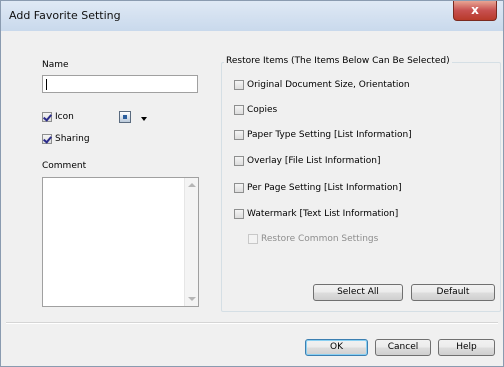 The image size is (504, 367). I want to click on cancel-button: Cancel, so click(403, 347).